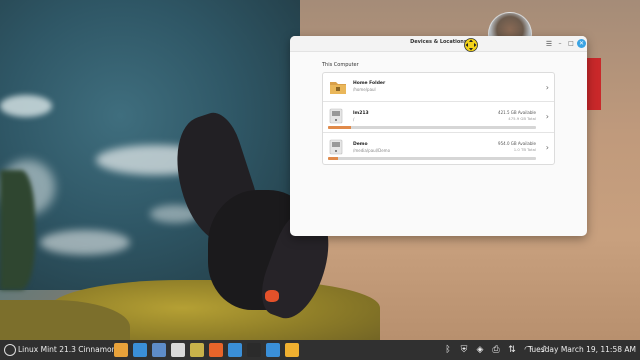 The image size is (640, 360). I want to click on total-space: 1.0 TB Total, so click(524, 149).